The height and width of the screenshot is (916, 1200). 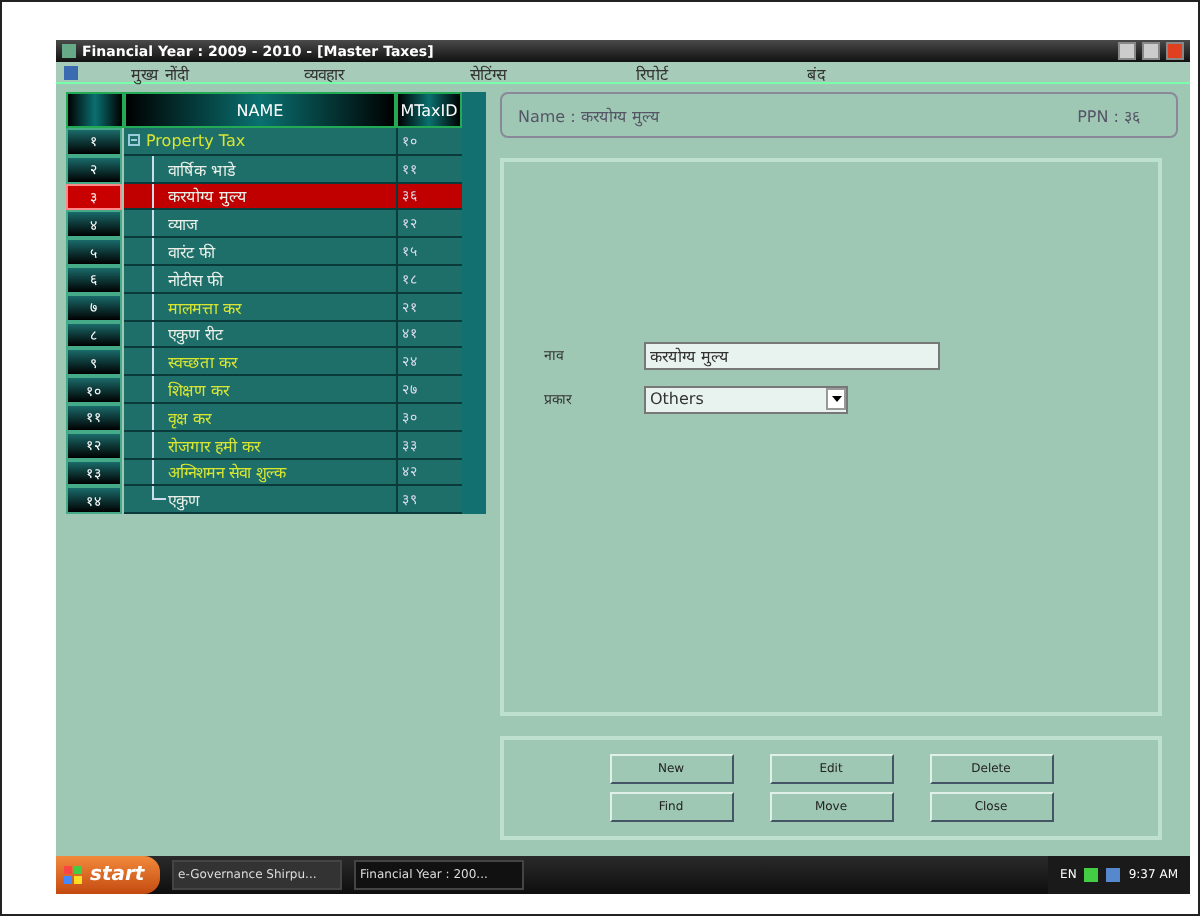 What do you see at coordinates (1151, 51) in the screenshot?
I see `maximize-button` at bounding box center [1151, 51].